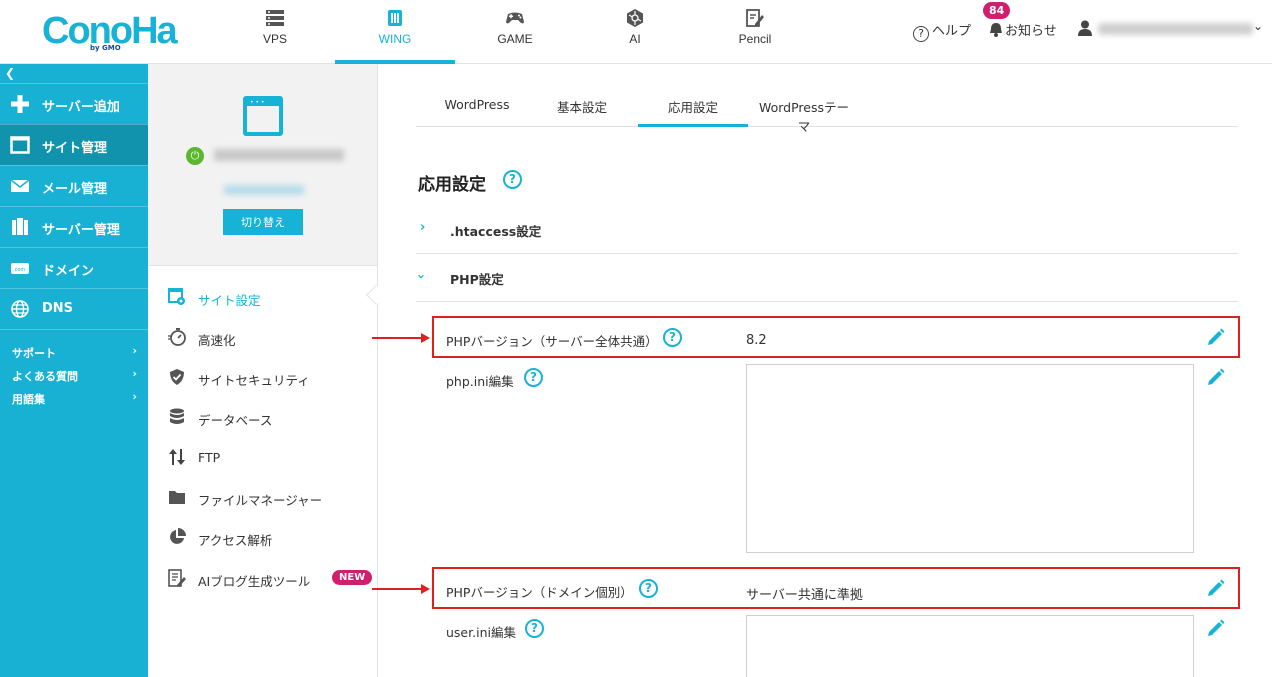 This screenshot has height=677, width=1272. What do you see at coordinates (177, 578) in the screenshot?
I see `ai-blog-icon` at bounding box center [177, 578].